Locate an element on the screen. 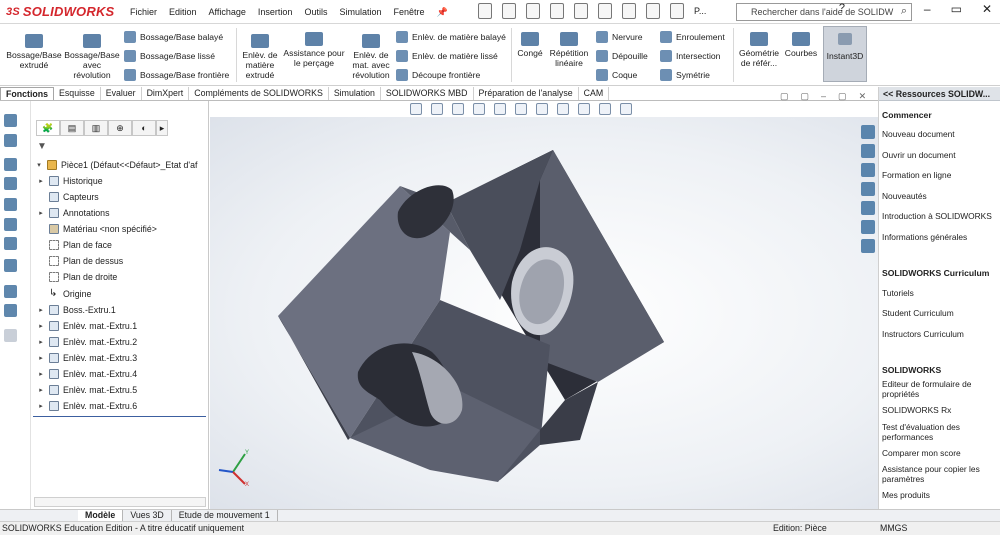  loft-boss-button: Bossage/Base lissé is located at coordinates (169, 56).